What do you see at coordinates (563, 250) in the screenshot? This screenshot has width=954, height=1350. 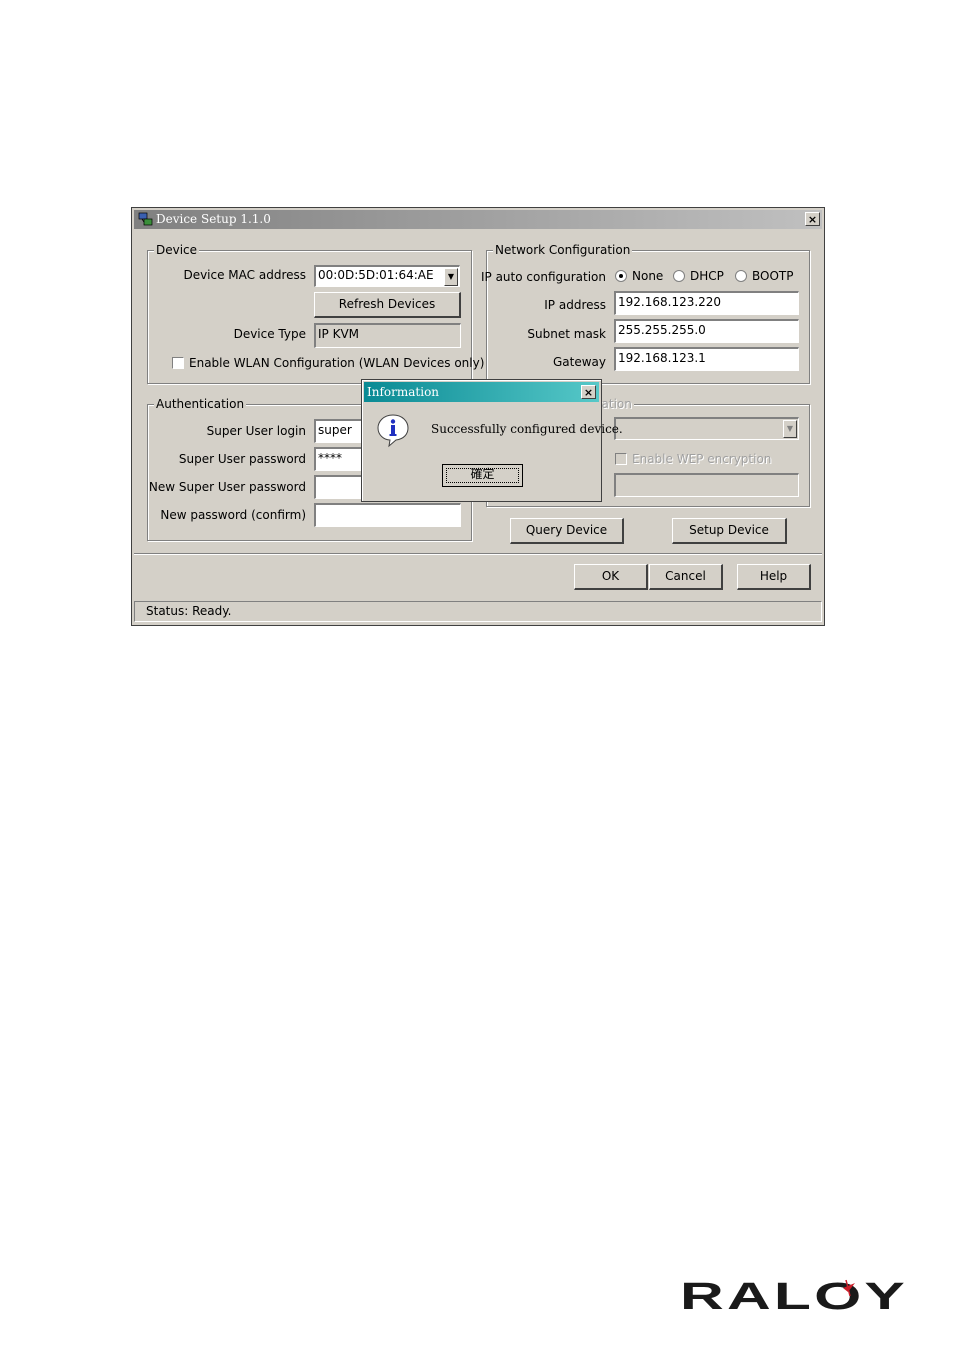 I see `network-config-legend: Network Configuration` at bounding box center [563, 250].